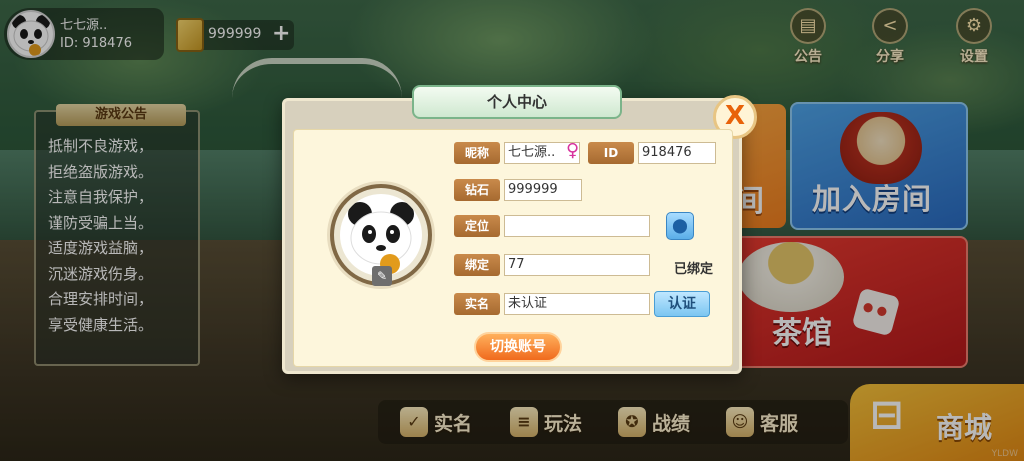 This screenshot has width=1024, height=461. I want to click on profile-avatar: ✎, so click(381, 235).